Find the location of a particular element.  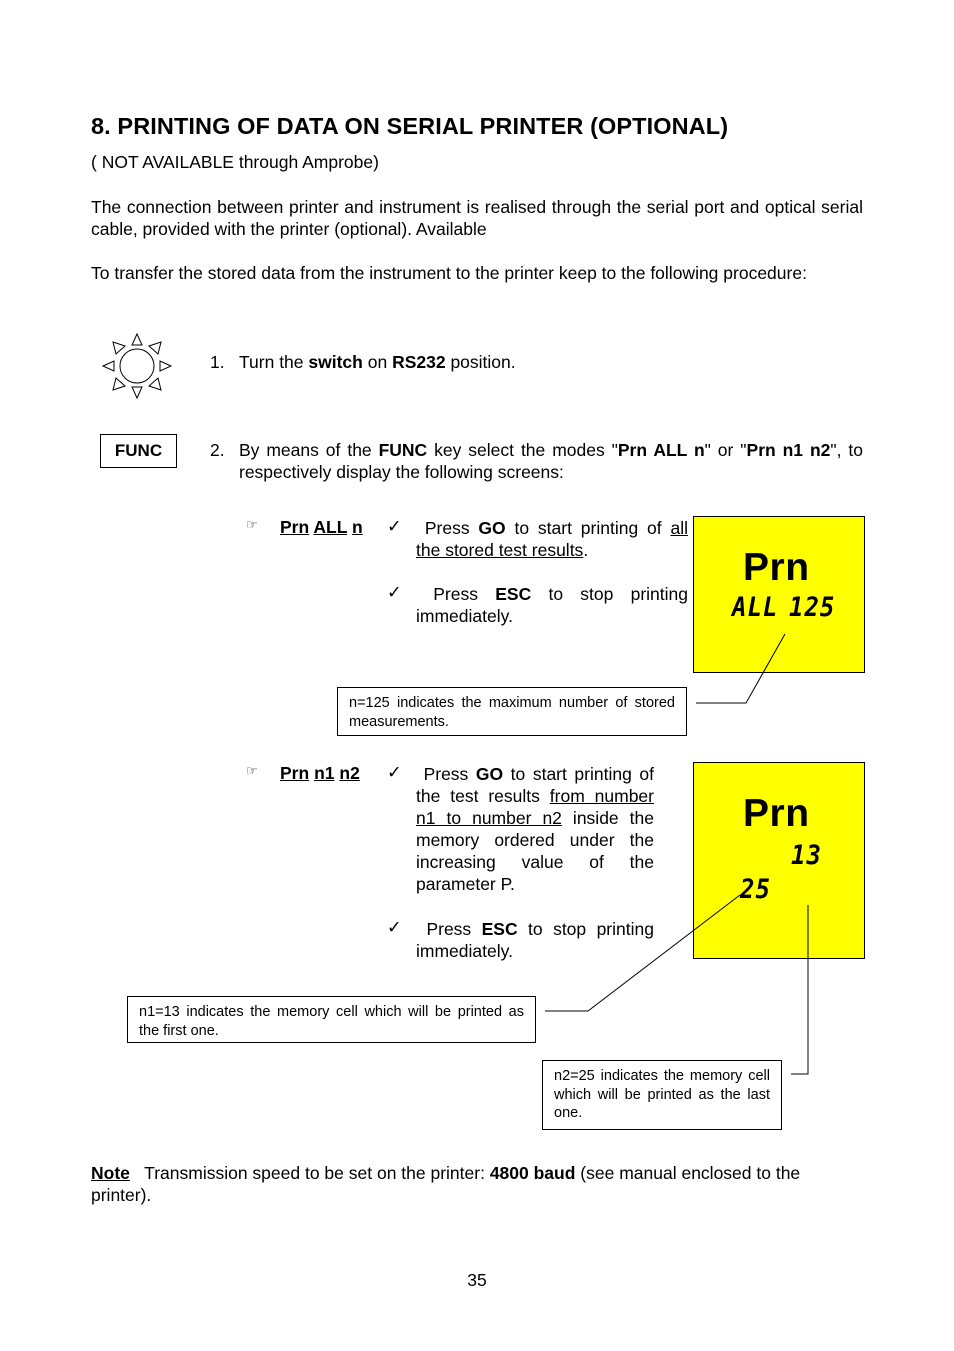

note-label: Note is located at coordinates (110, 1173).